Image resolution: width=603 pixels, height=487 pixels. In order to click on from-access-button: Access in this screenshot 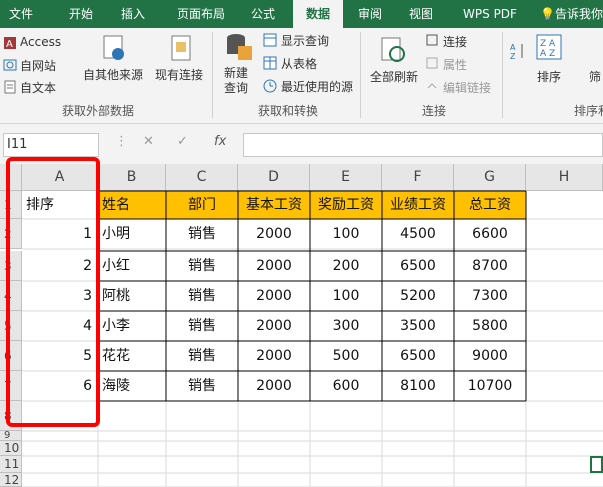, I will do `click(40, 42)`.